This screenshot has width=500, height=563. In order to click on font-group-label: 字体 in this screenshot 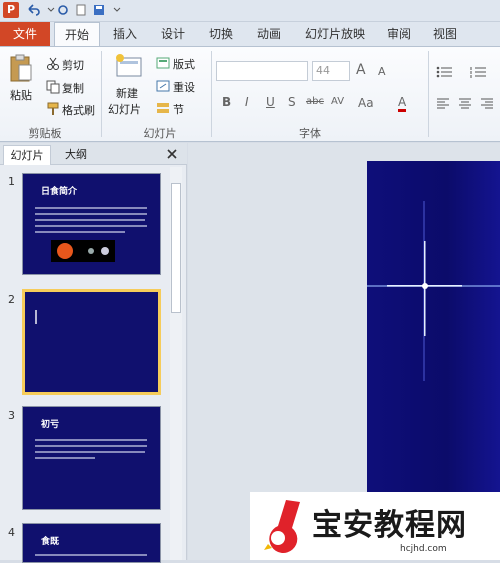, I will do `click(310, 133)`.